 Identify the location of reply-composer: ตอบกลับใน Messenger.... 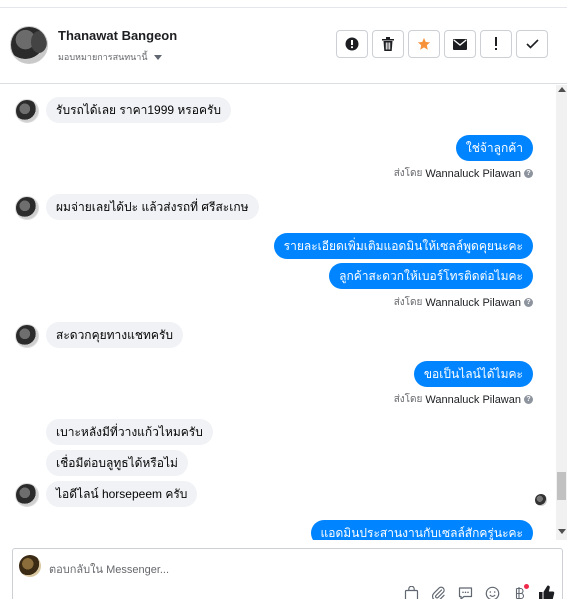
(287, 573).